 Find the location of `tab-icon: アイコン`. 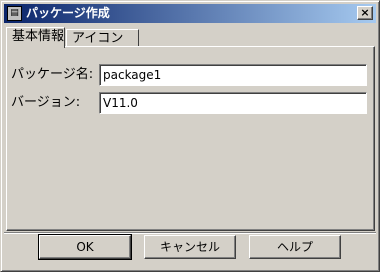

tab-icon: アイコン is located at coordinates (102, 38).